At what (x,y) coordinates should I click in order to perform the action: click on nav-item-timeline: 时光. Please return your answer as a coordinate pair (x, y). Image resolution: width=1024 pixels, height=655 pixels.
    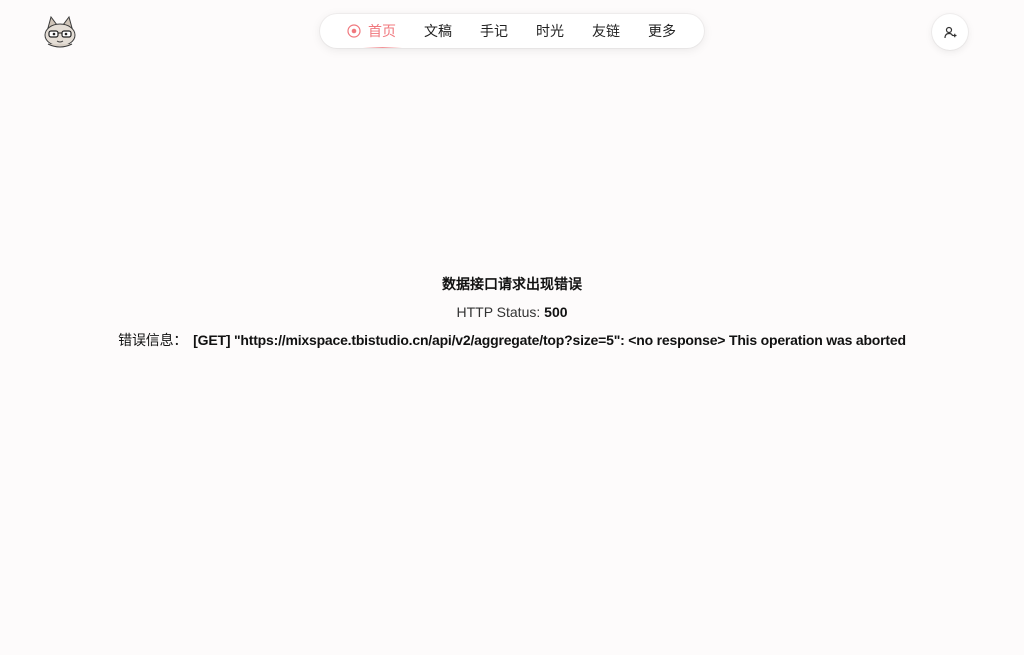
    Looking at the image, I should click on (550, 31).